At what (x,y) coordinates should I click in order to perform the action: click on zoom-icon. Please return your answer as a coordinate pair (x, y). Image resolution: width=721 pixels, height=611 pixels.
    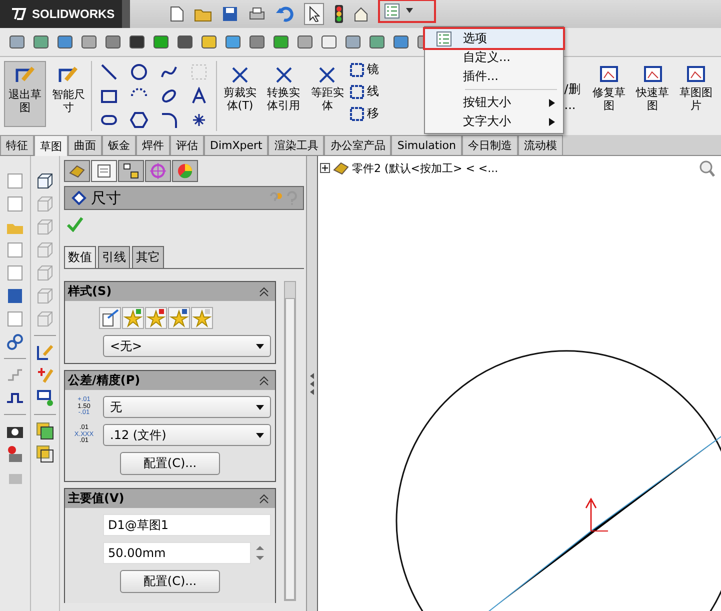
    Looking at the image, I should click on (707, 169).